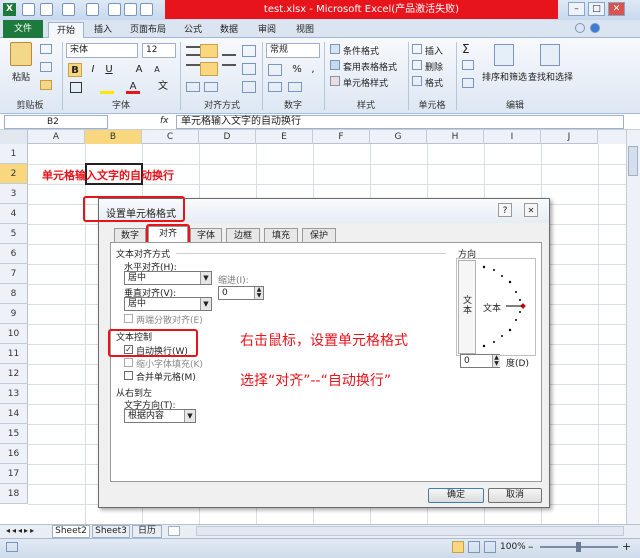 Image resolution: width=640 pixels, height=558 pixels. Describe the element at coordinates (14, 414) in the screenshot. I see `row-header: 14` at that location.